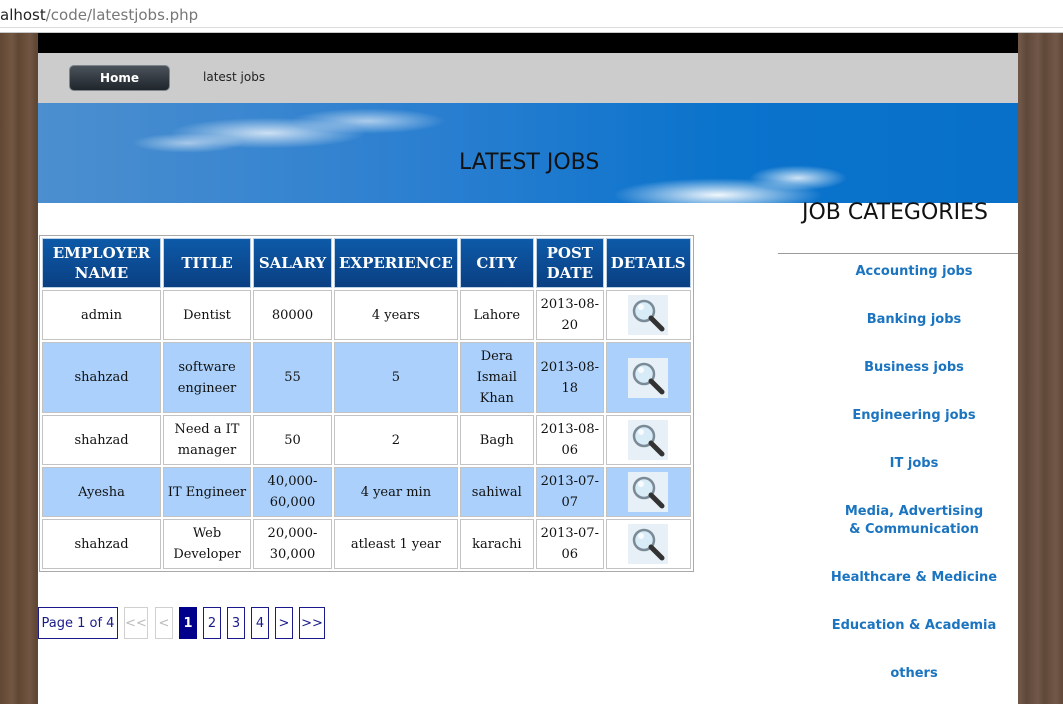 The height and width of the screenshot is (704, 1063). I want to click on category-link-accounting: Accounting jobs, so click(914, 272).